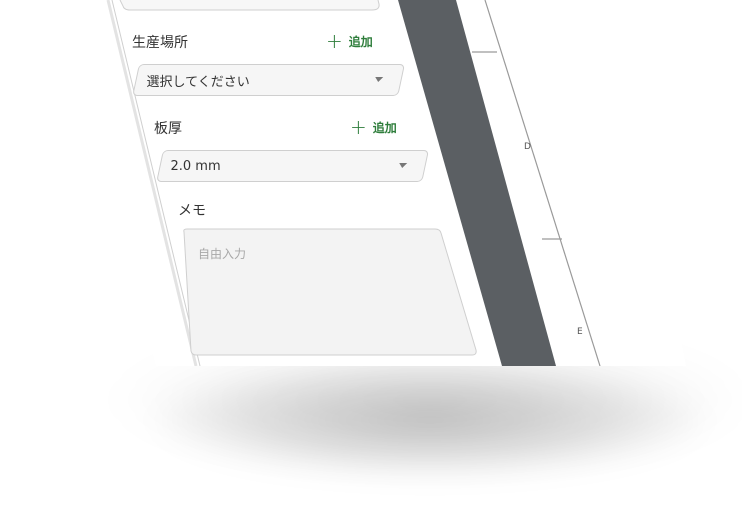 This screenshot has width=742, height=525. What do you see at coordinates (580, 332) in the screenshot?
I see `ruler-label-e: E` at bounding box center [580, 332].